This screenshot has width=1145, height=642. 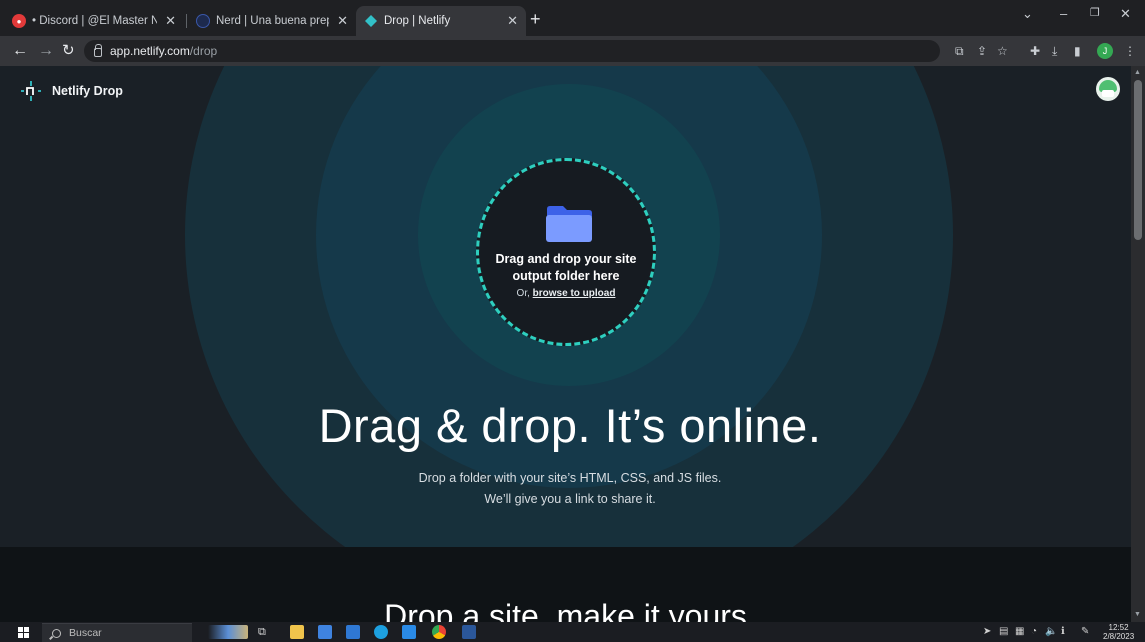 I want to click on side-panel-icon: ▮, so click(x=1077, y=51).